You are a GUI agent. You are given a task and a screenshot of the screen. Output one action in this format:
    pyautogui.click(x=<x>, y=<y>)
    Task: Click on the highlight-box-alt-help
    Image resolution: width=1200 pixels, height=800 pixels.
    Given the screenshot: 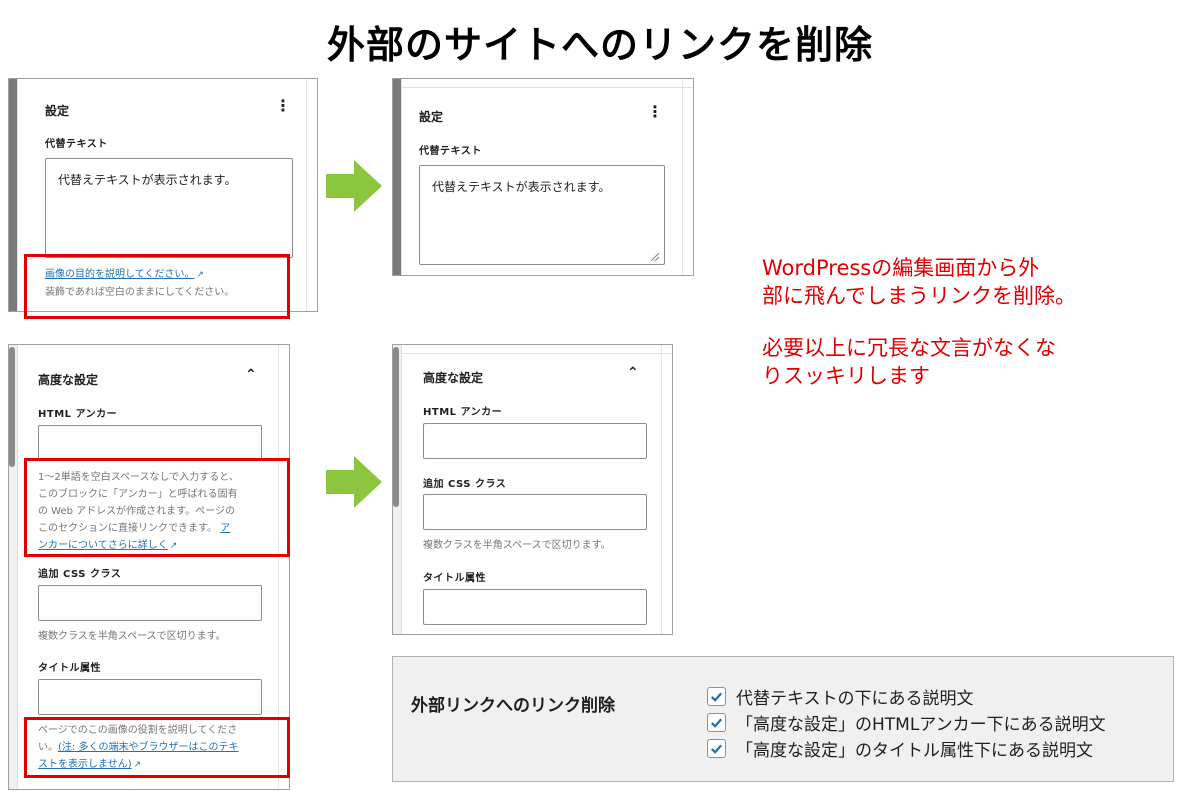 What is the action you would take?
    pyautogui.click(x=157, y=286)
    